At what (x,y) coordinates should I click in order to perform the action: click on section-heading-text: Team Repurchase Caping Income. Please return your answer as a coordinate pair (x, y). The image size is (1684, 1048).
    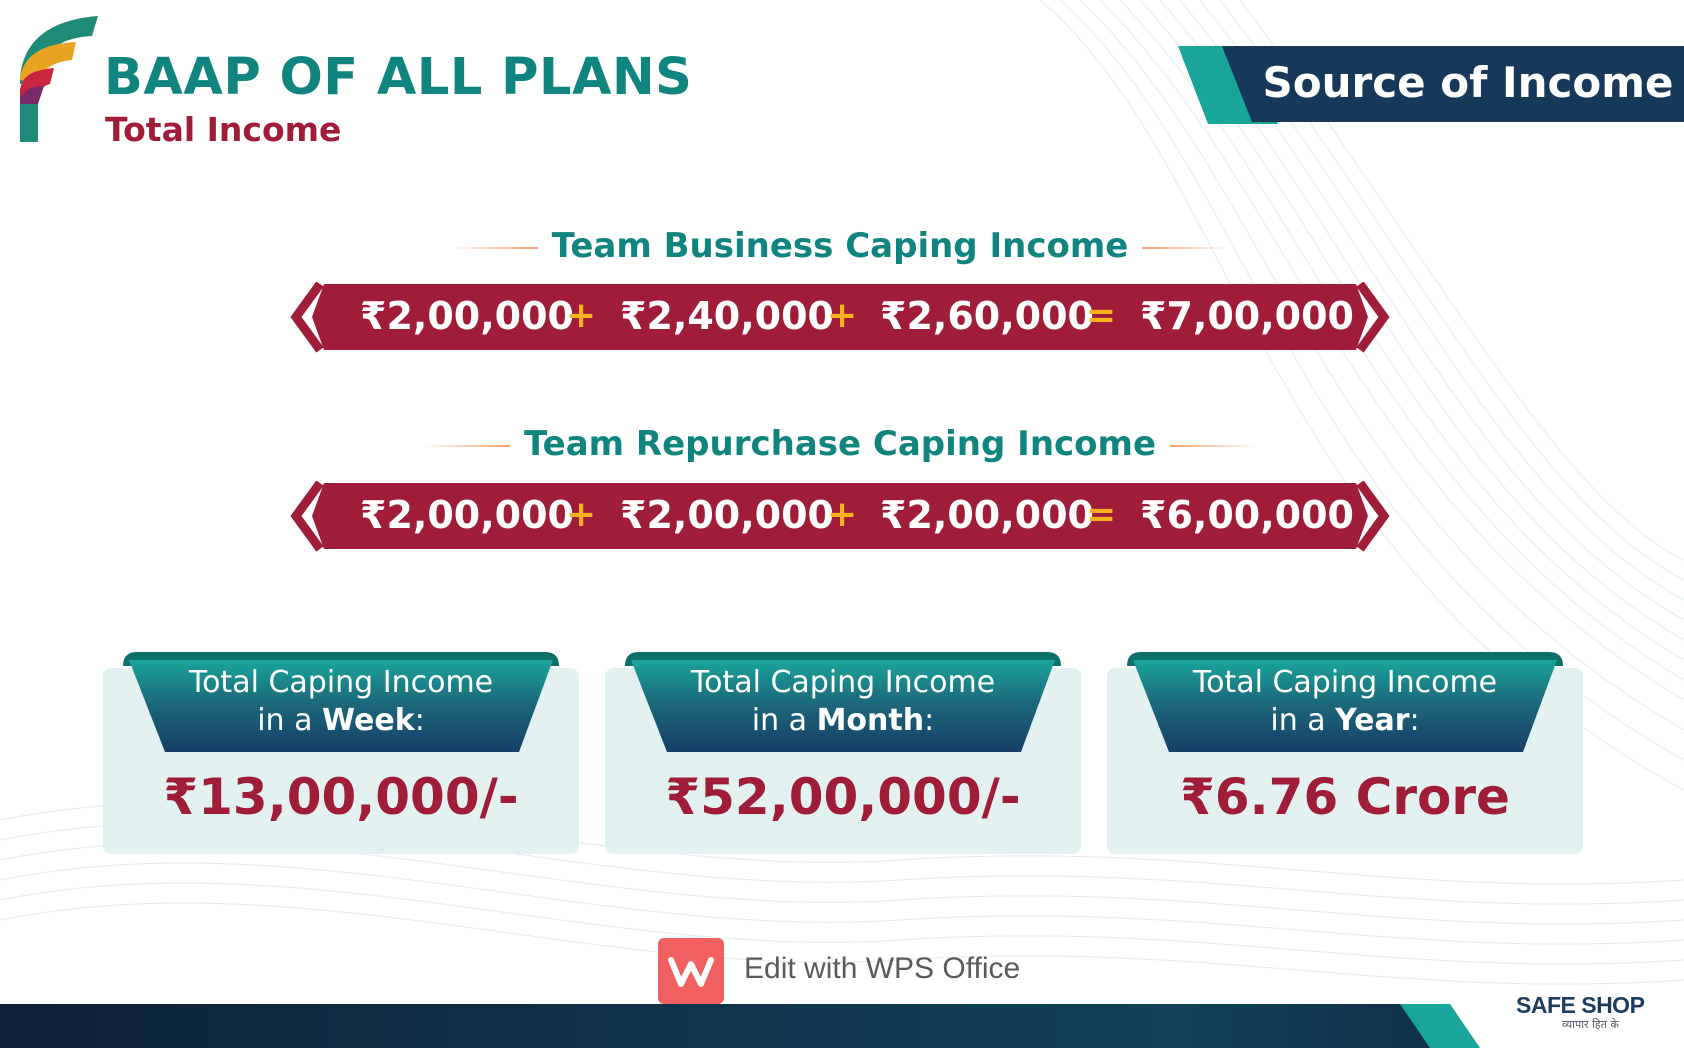
    Looking at the image, I should click on (840, 444).